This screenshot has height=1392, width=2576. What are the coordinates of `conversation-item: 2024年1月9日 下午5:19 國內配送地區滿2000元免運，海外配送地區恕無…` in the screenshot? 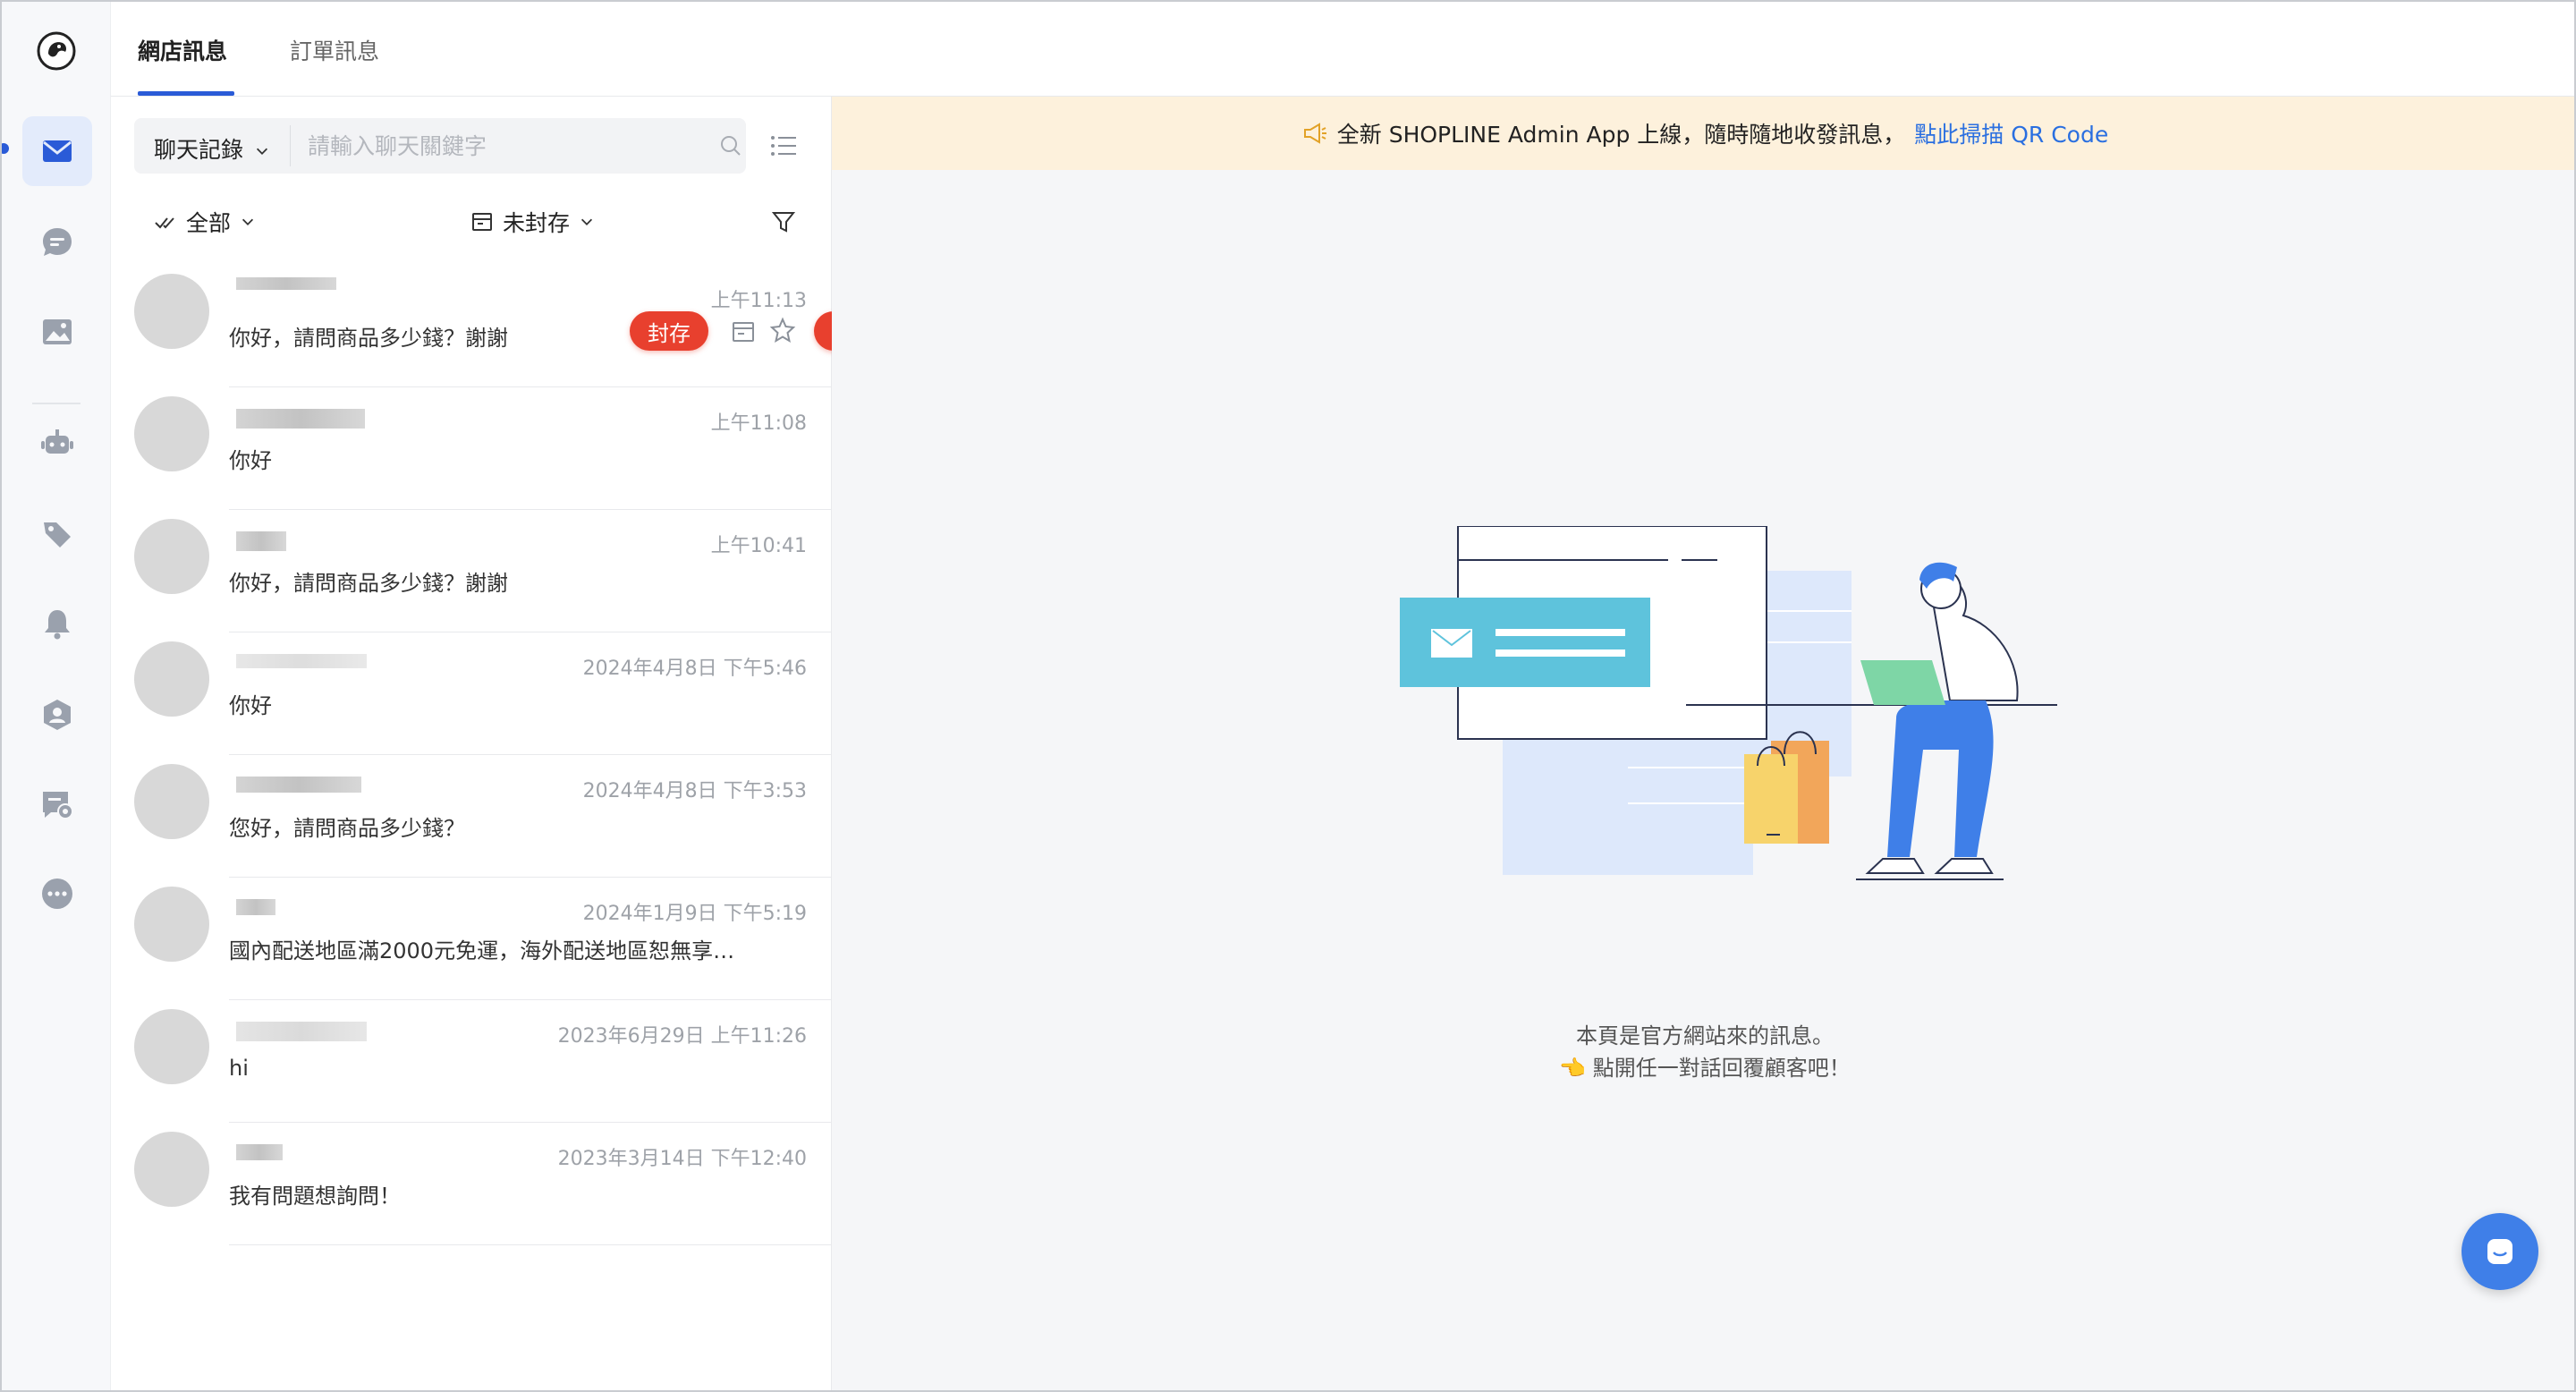 It's located at (471, 939).